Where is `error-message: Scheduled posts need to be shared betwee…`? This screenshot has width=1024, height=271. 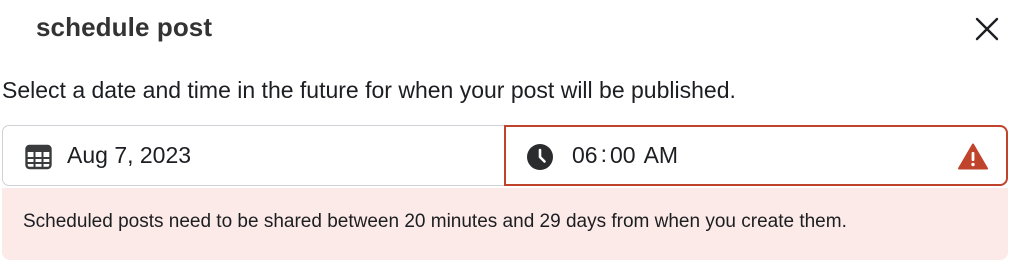
error-message: Scheduled posts need to be shared betwee… is located at coordinates (435, 221).